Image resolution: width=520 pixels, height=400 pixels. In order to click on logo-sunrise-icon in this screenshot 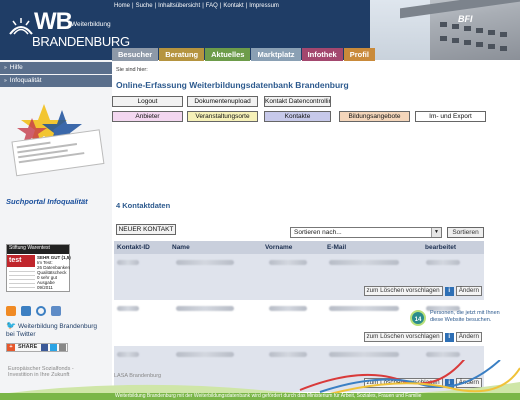, I will do `click(21, 26)`.